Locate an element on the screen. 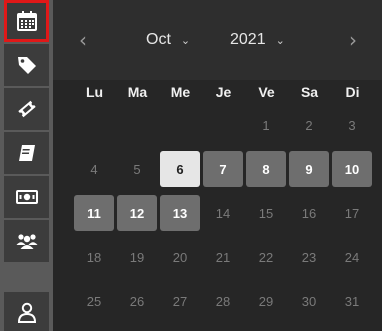  day-cell: 5 is located at coordinates (137, 169).